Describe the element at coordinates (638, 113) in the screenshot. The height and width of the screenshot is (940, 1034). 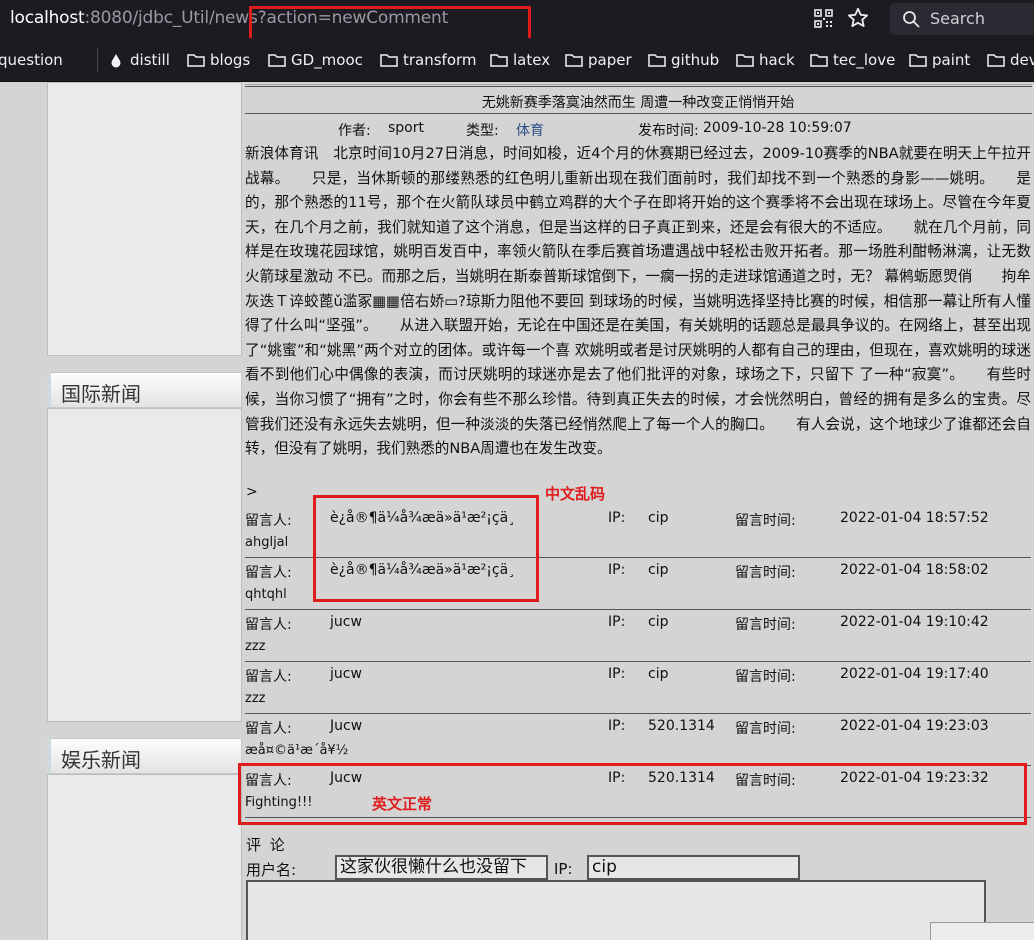
I see `divider` at that location.